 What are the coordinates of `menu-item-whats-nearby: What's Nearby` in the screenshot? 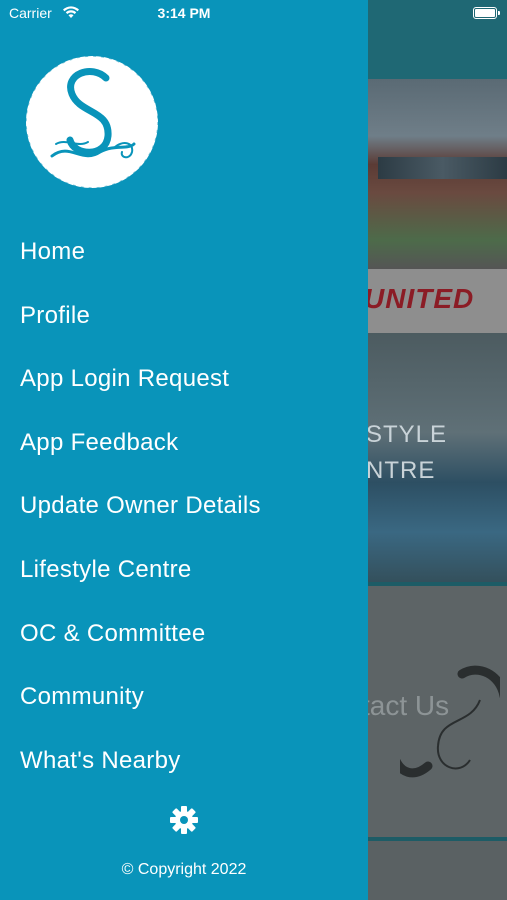 It's located at (184, 761).